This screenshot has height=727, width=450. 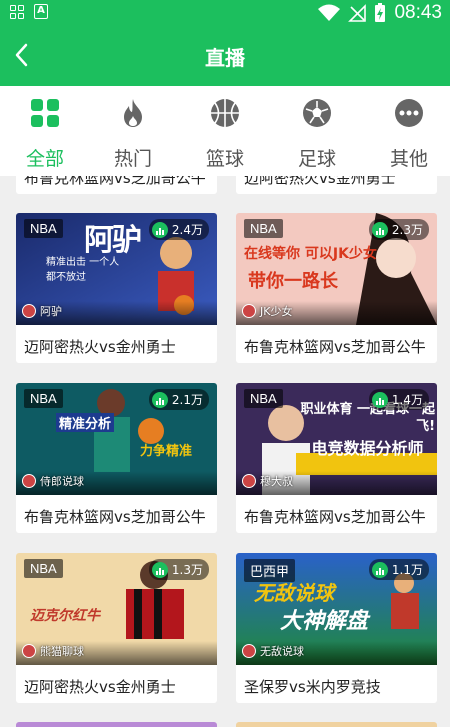 I want to click on tab-label: 篮球, so click(x=224, y=159).